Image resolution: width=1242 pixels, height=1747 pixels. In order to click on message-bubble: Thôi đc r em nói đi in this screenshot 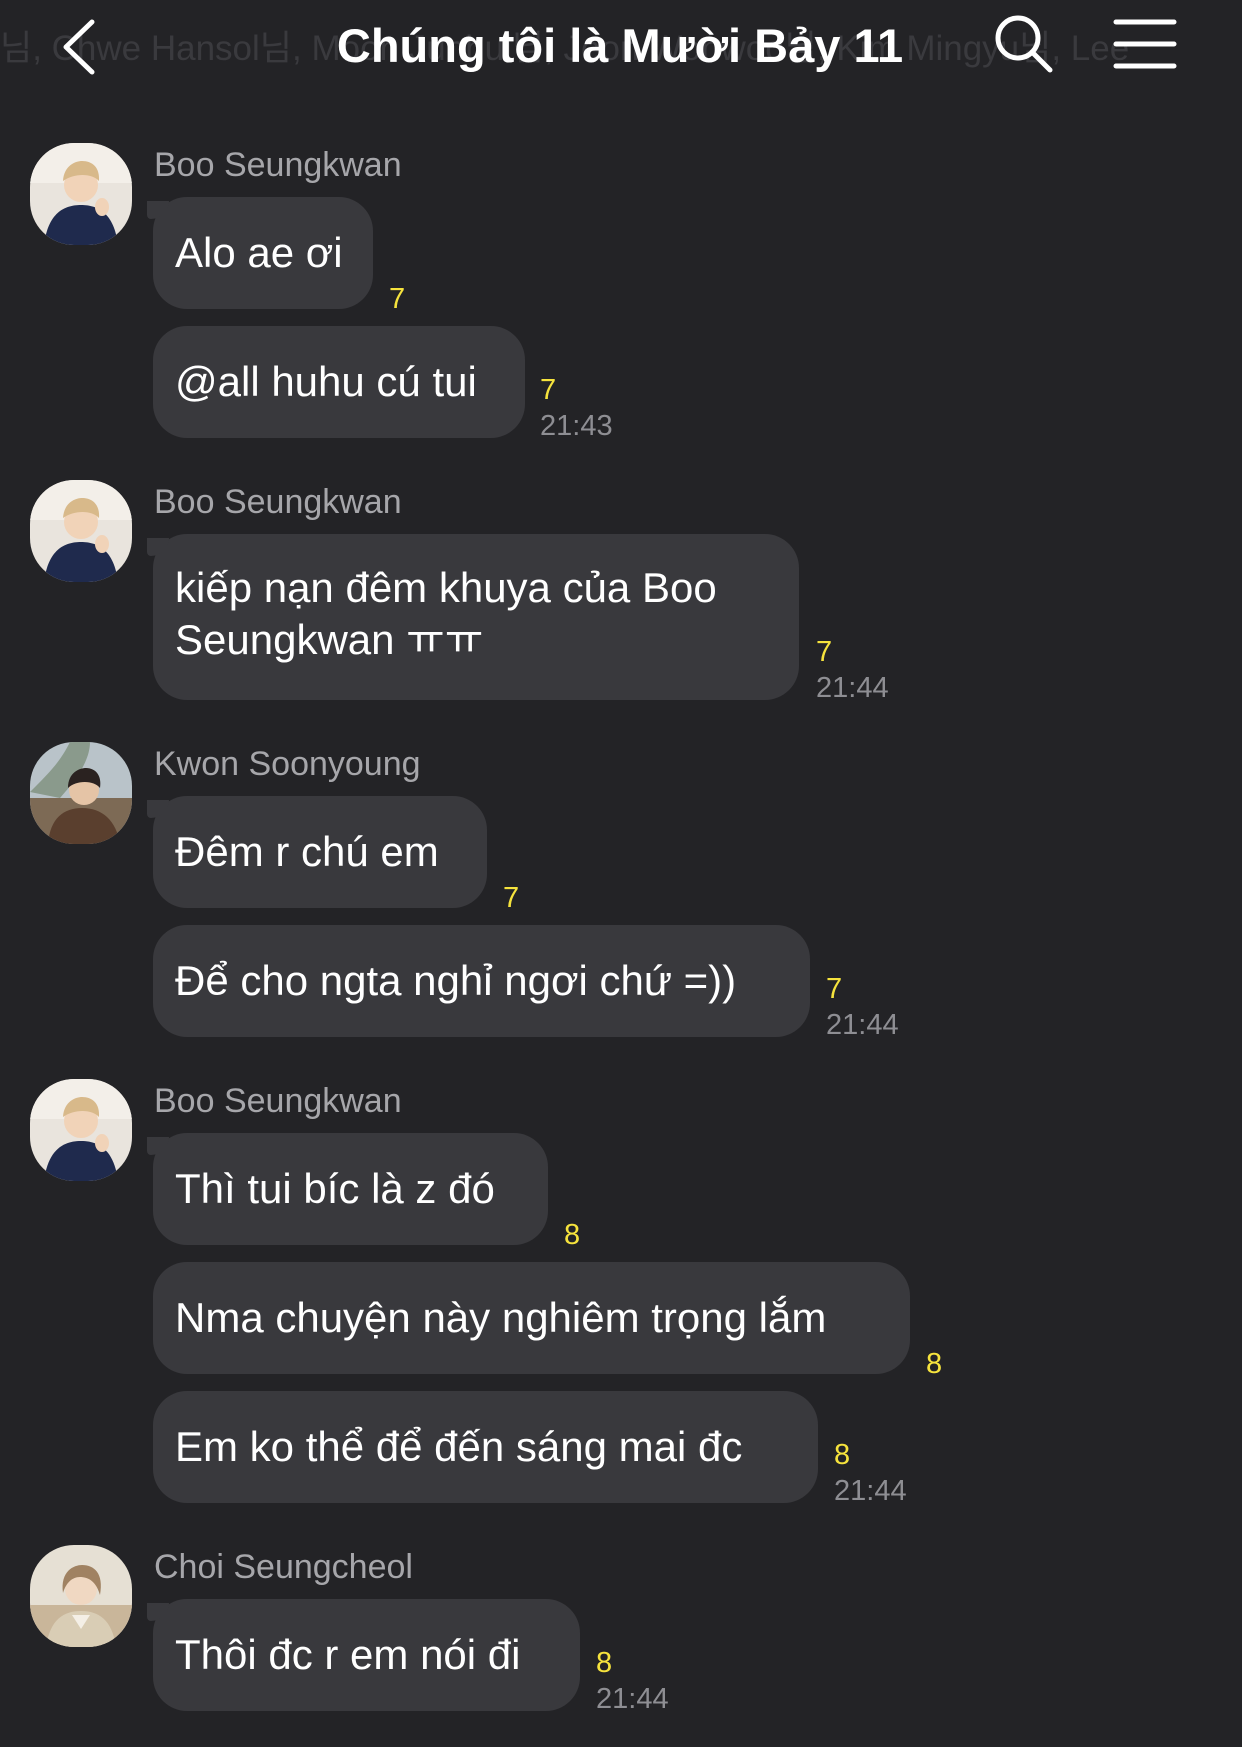, I will do `click(363, 1655)`.